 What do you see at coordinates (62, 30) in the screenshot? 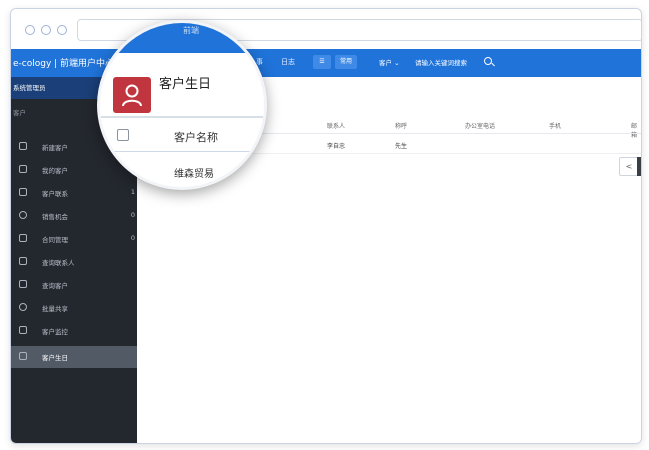
I see `window-maximize-dot` at bounding box center [62, 30].